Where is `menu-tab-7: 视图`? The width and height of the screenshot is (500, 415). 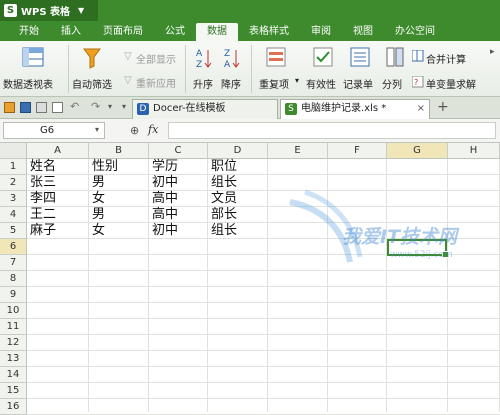 menu-tab-7: 视图 is located at coordinates (363, 32).